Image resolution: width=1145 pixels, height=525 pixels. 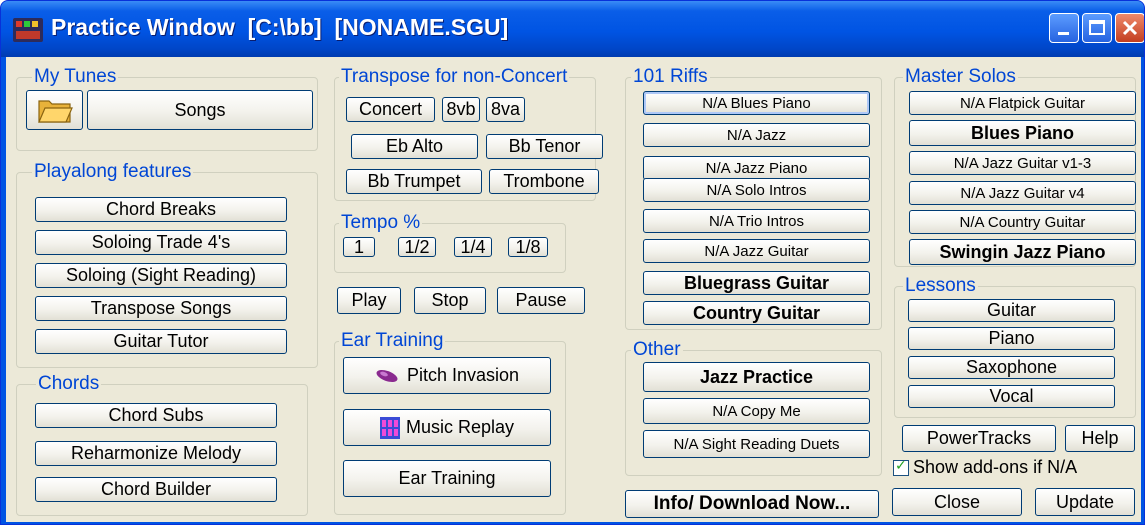 I want to click on pause-button: Pause, so click(x=541, y=300).